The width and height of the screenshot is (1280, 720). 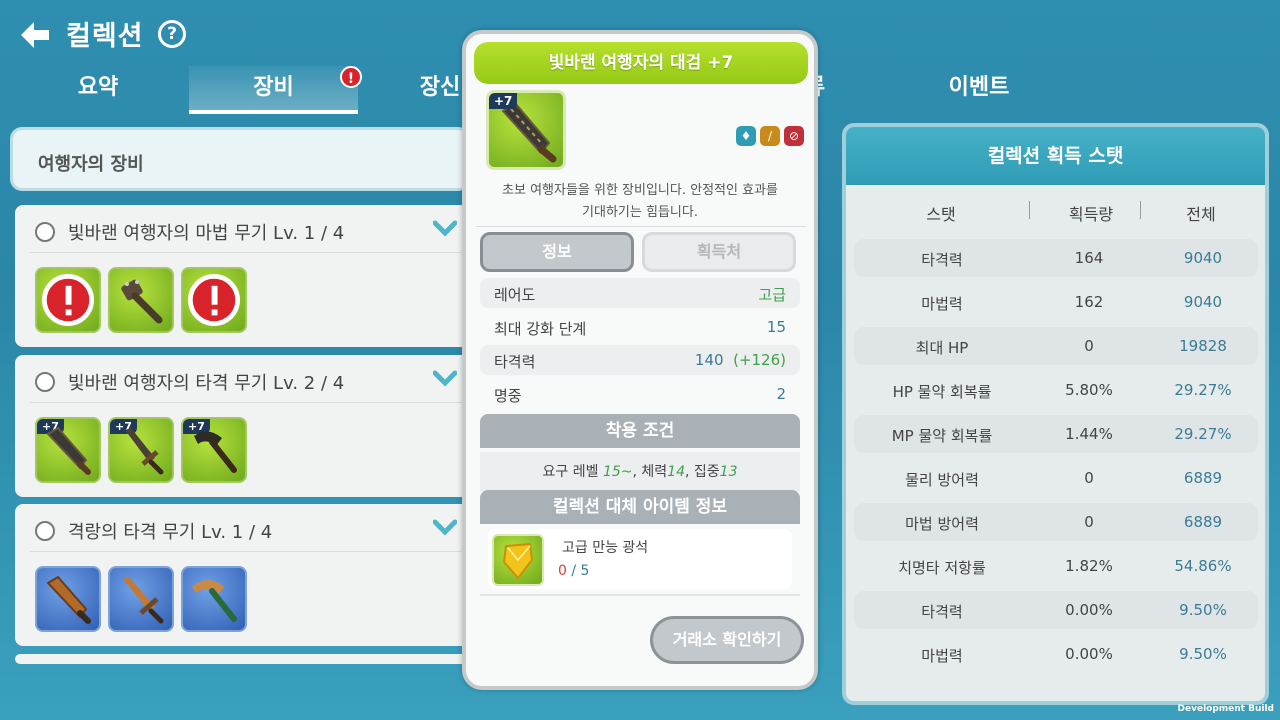 What do you see at coordinates (727, 640) in the screenshot?
I see `check-market-button: 거래소 확인하기` at bounding box center [727, 640].